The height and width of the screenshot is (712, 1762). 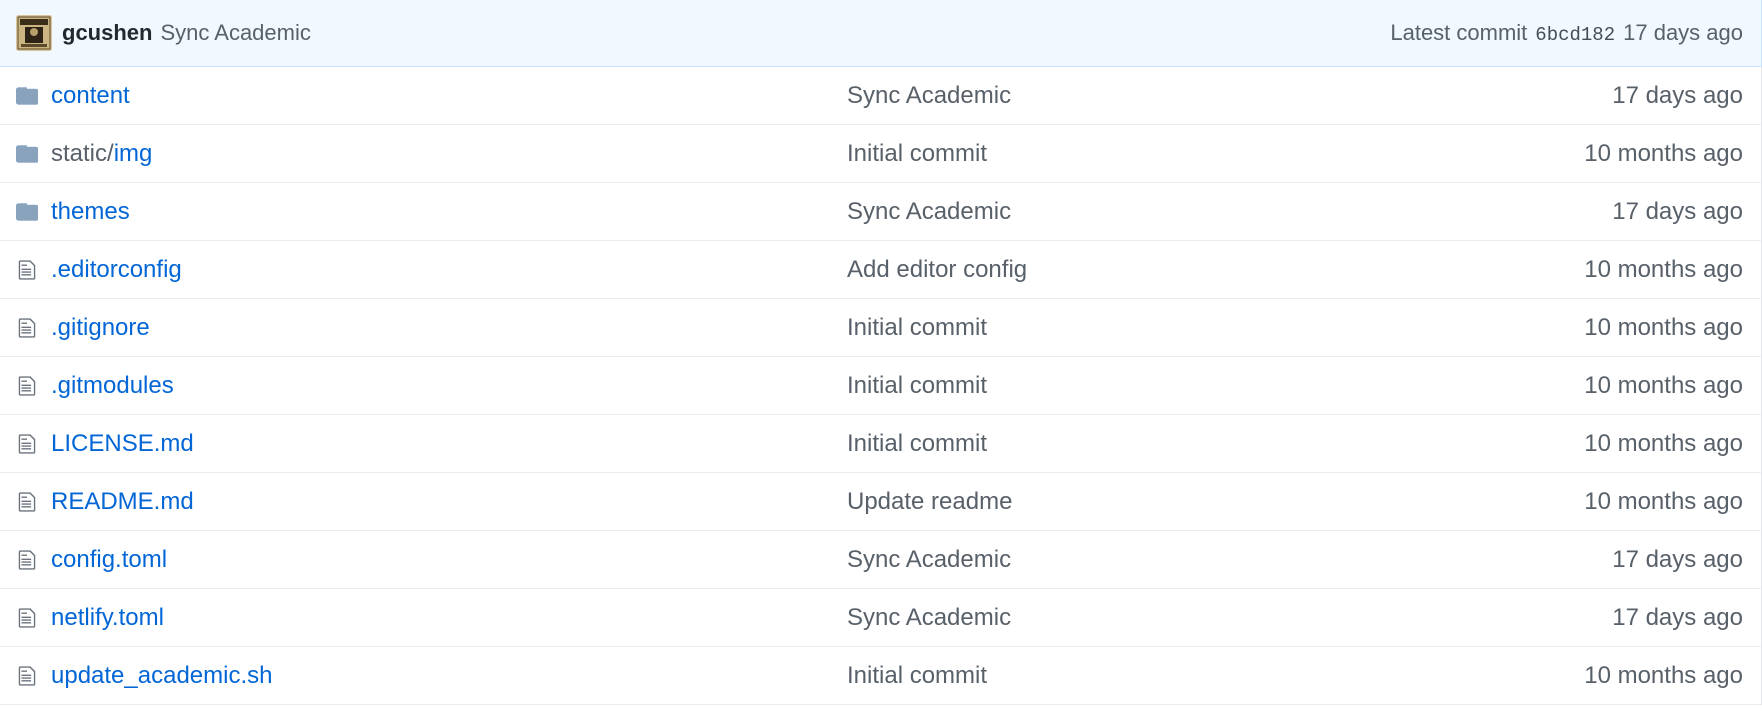 I want to click on file-name-link: .editorconfig, so click(x=449, y=270).